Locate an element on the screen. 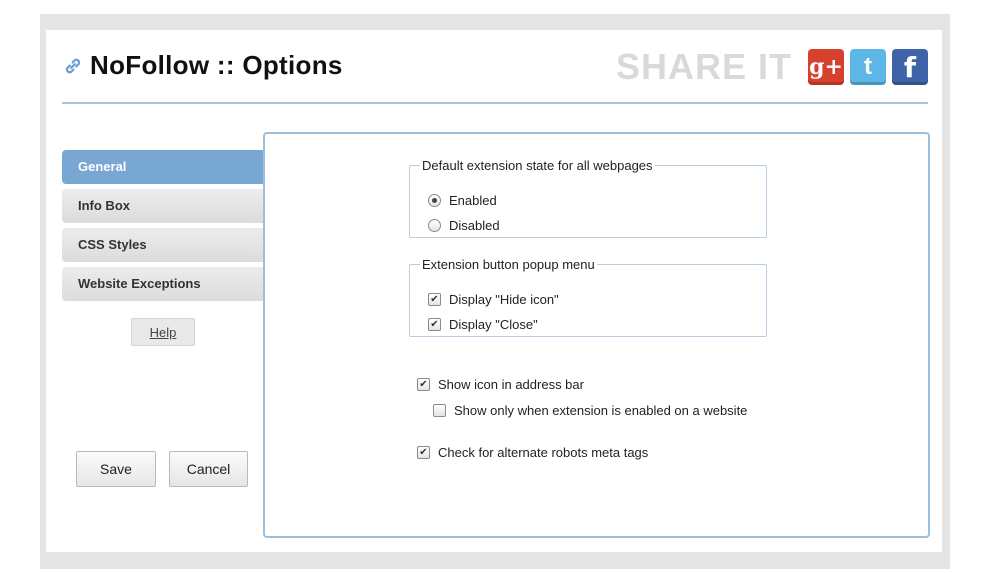 The image size is (1000, 573). show-icon-option: ✔ Show icon in address bar is located at coordinates (500, 384).